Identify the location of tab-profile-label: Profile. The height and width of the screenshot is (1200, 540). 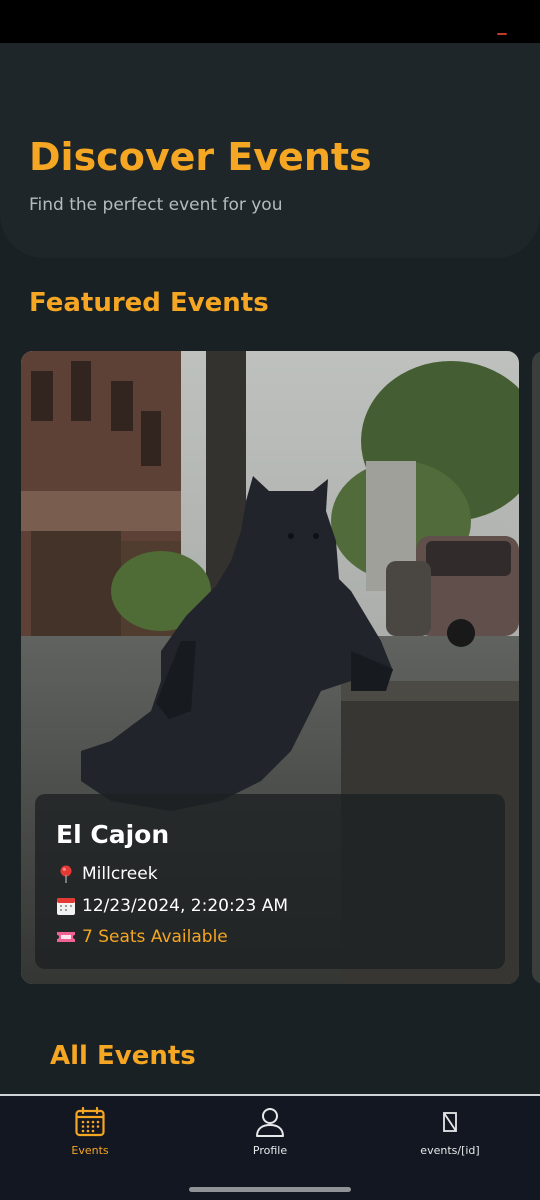
(270, 1150).